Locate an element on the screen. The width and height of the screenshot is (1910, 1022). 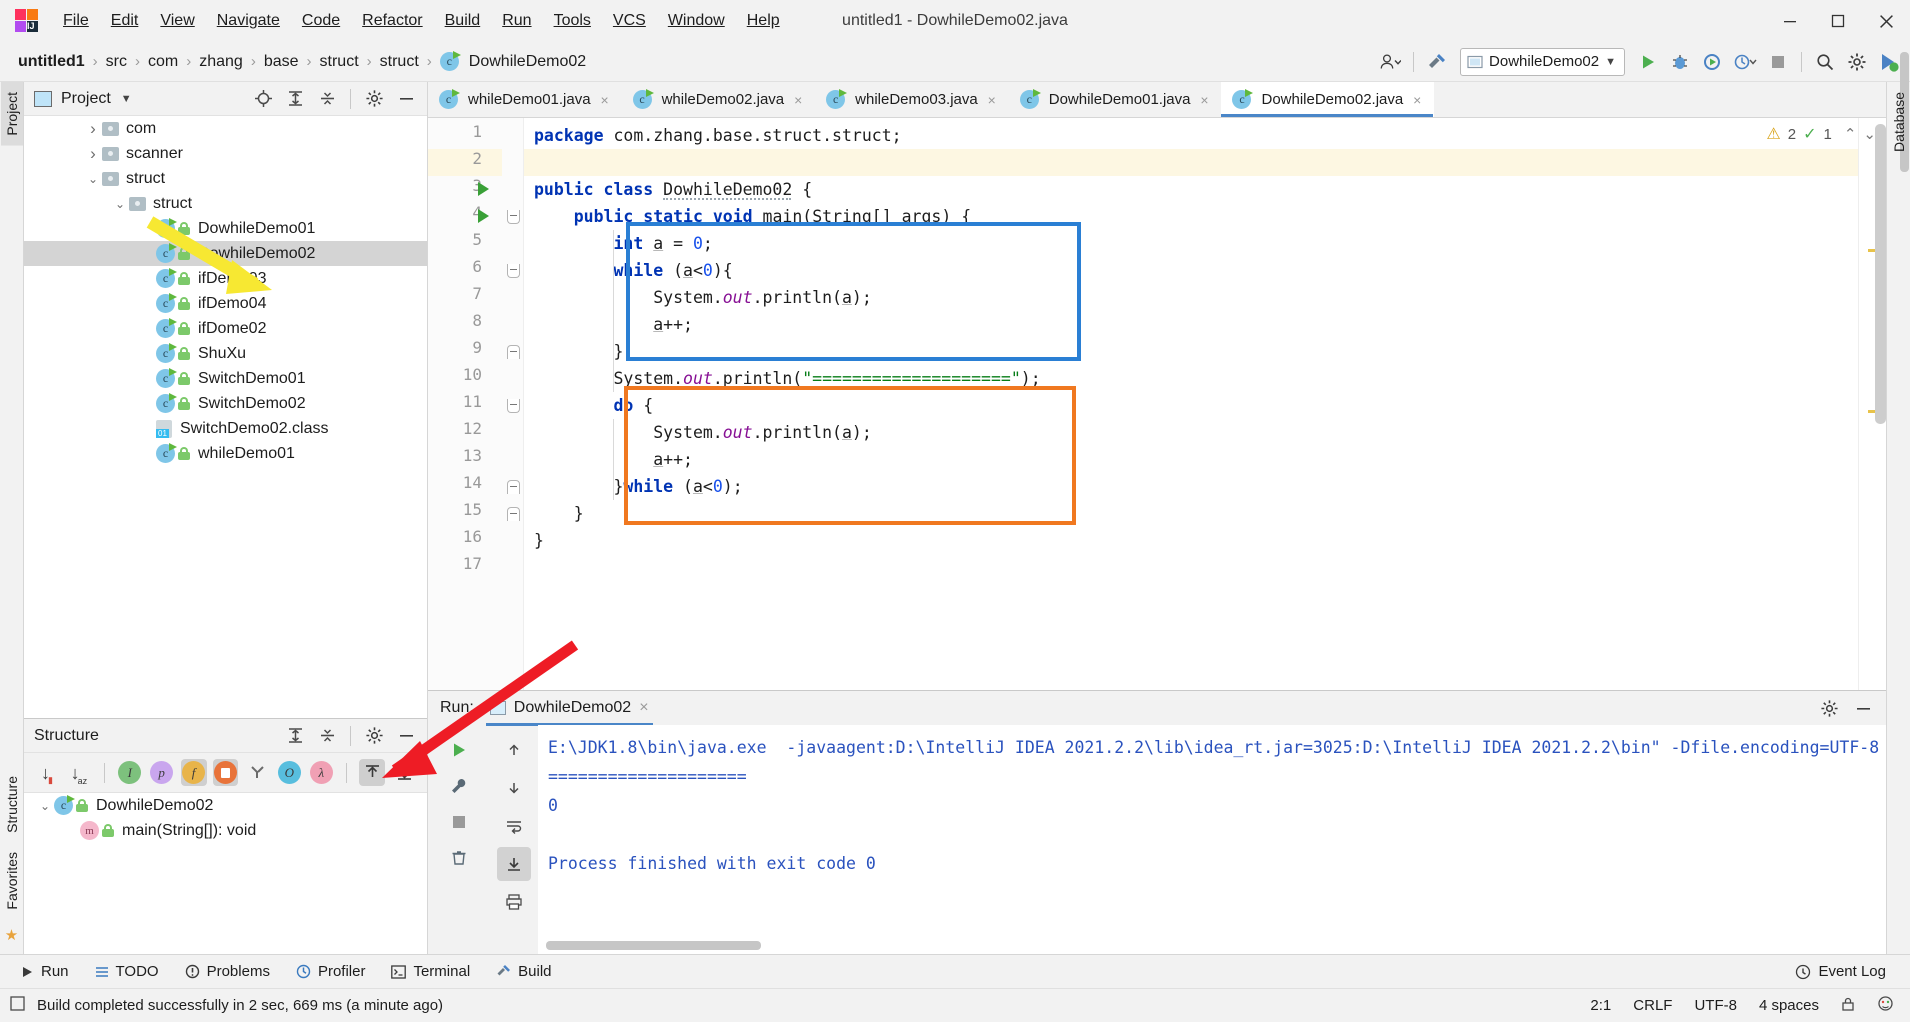
editor-tab-dowhiledemo02: c DowhileDemo02.java × is located at coordinates (1328, 99).